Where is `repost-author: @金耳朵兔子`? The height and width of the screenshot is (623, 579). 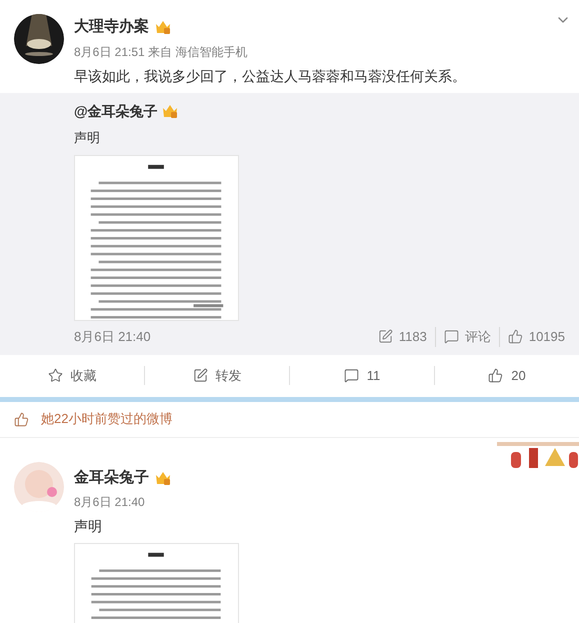 repost-author: @金耳朵兔子 is located at coordinates (116, 111).